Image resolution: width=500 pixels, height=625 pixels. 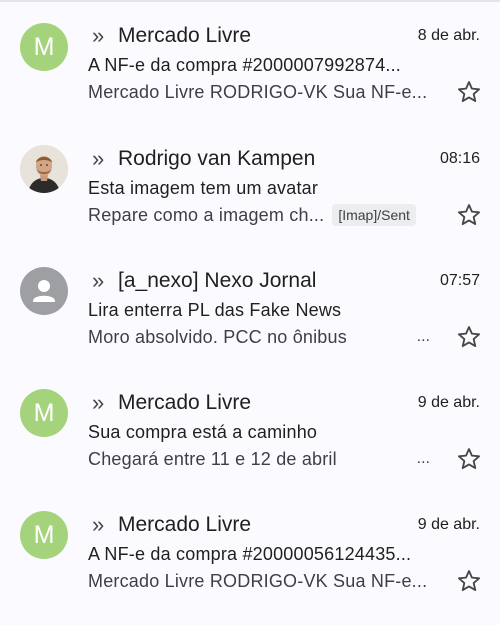 I want to click on email-subject: Esta imagem tem um avatar, so click(x=203, y=188).